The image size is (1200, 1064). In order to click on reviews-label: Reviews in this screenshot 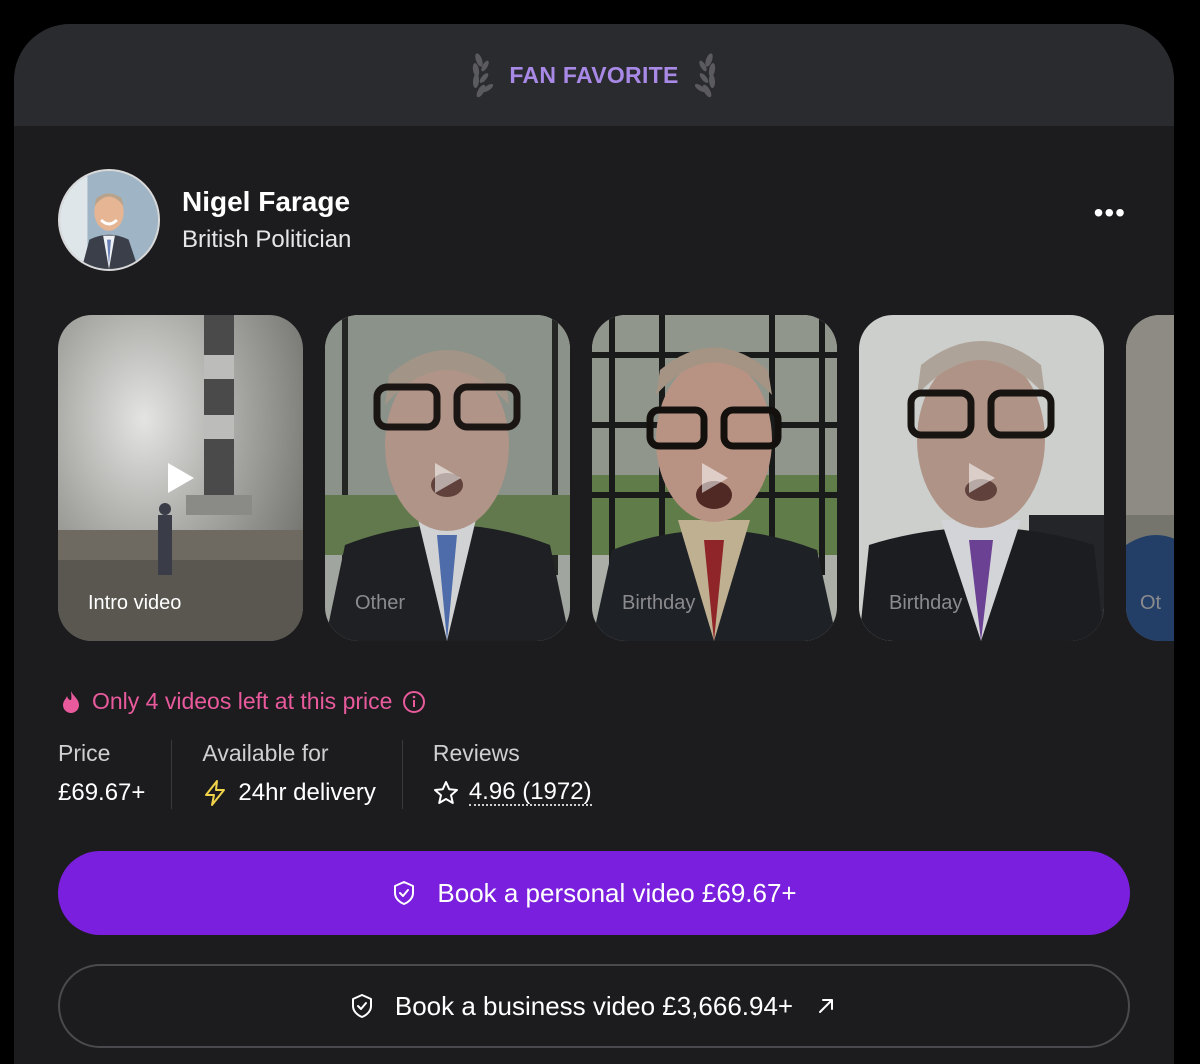, I will do `click(476, 753)`.